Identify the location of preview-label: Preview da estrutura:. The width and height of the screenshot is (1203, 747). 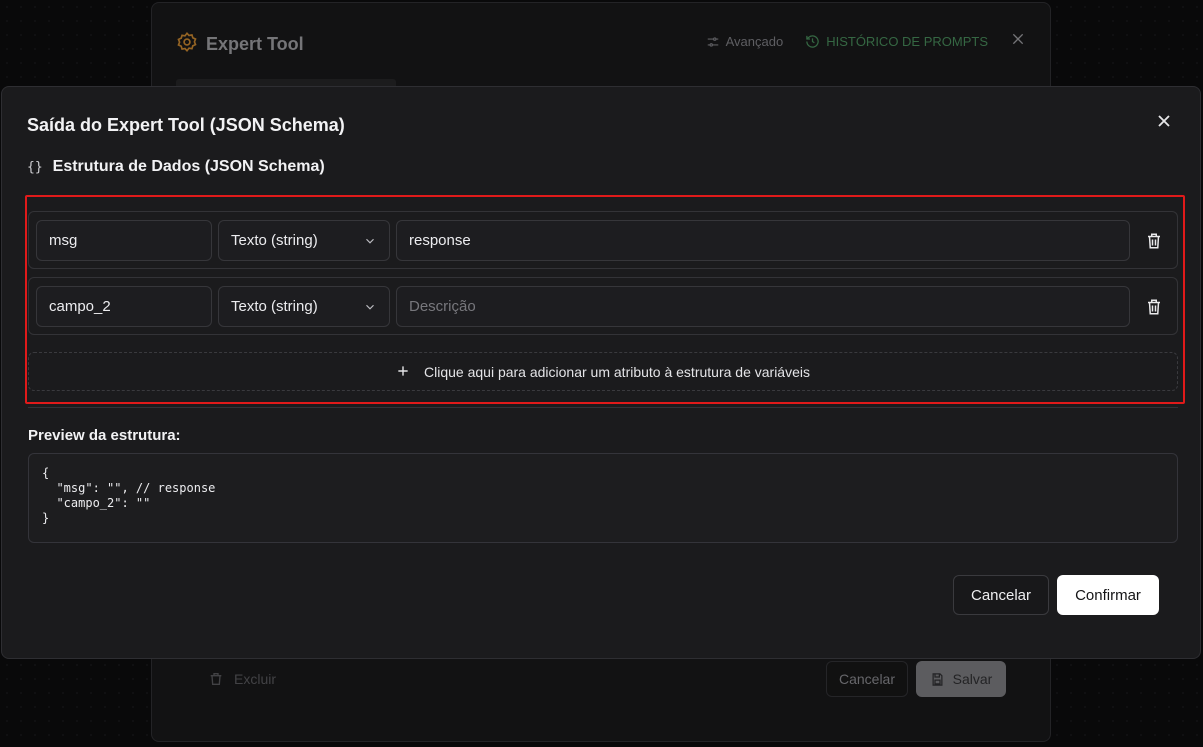
(104, 435).